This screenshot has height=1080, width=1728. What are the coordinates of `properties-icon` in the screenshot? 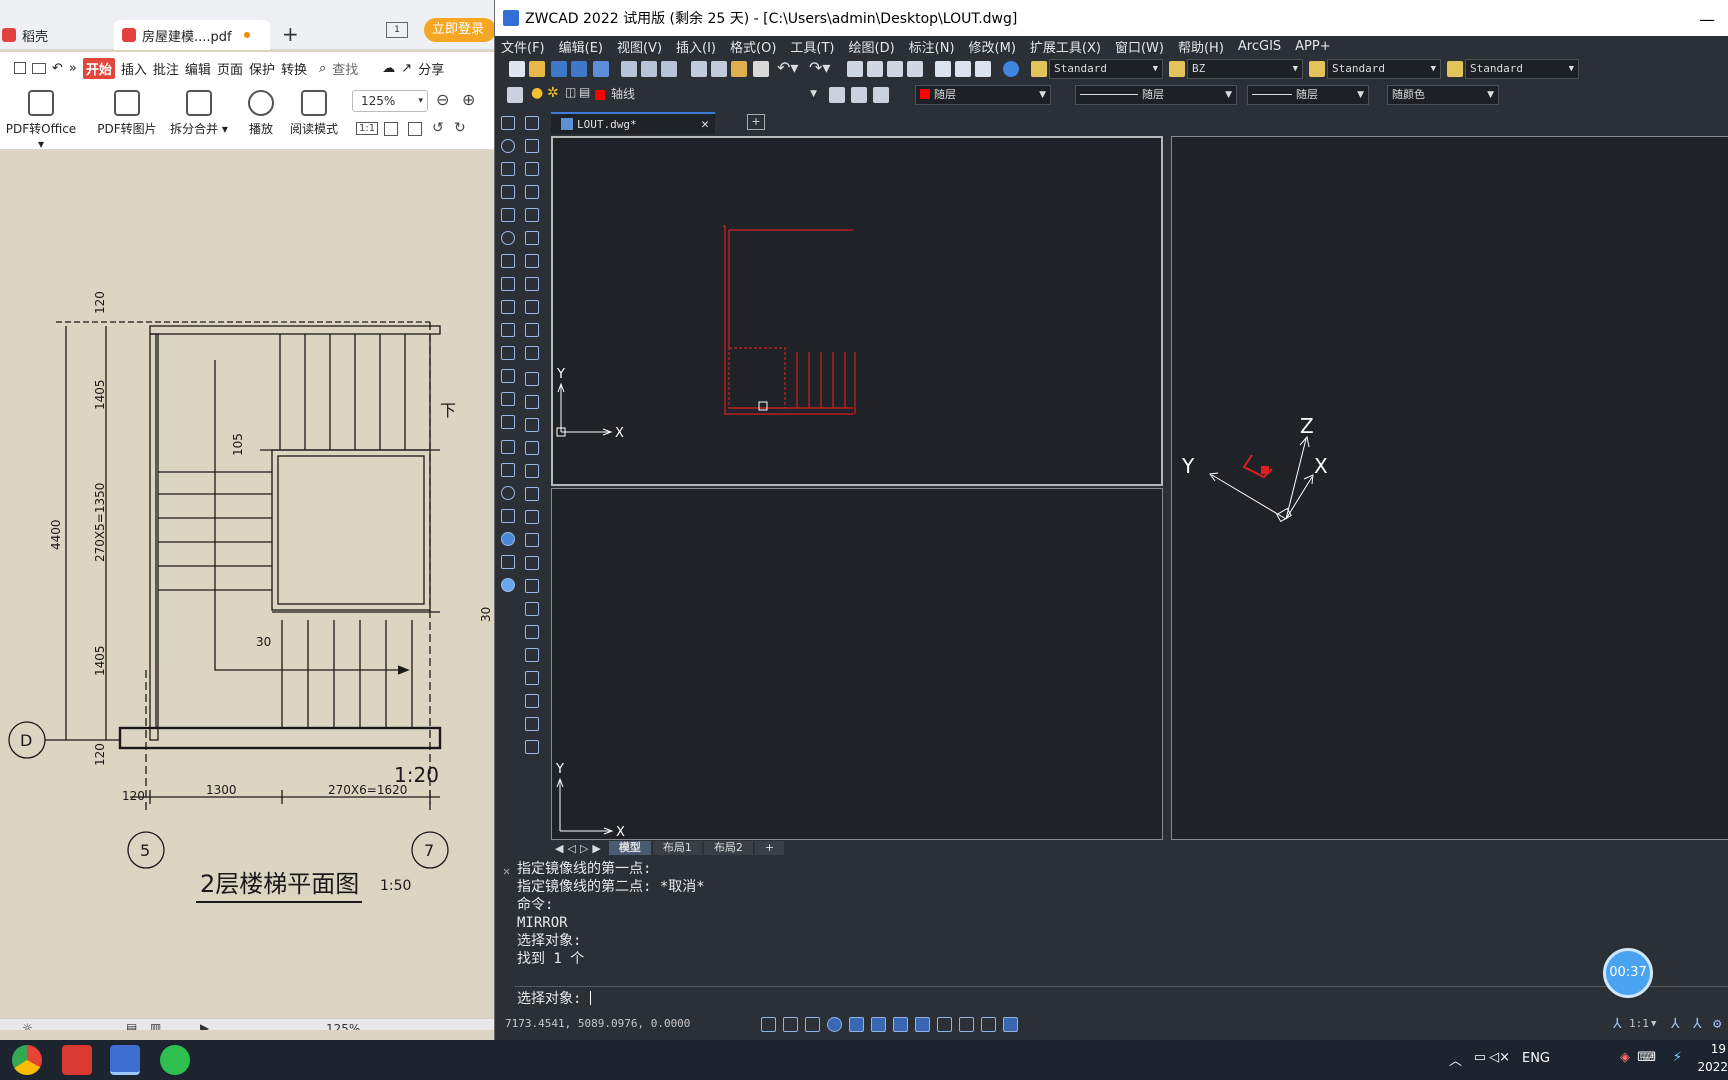 It's located at (943, 69).